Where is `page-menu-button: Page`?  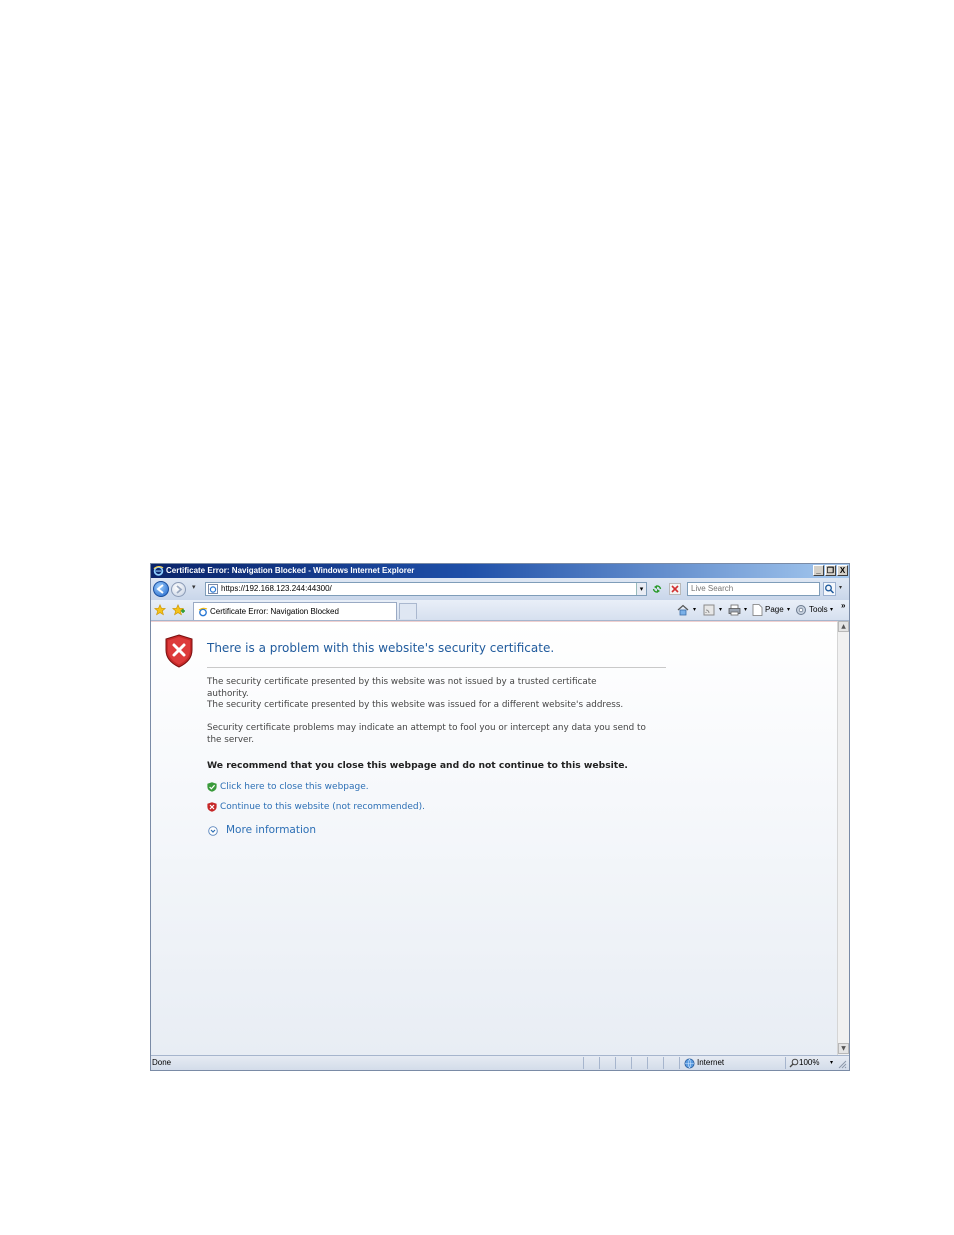
page-menu-button: Page is located at coordinates (774, 610).